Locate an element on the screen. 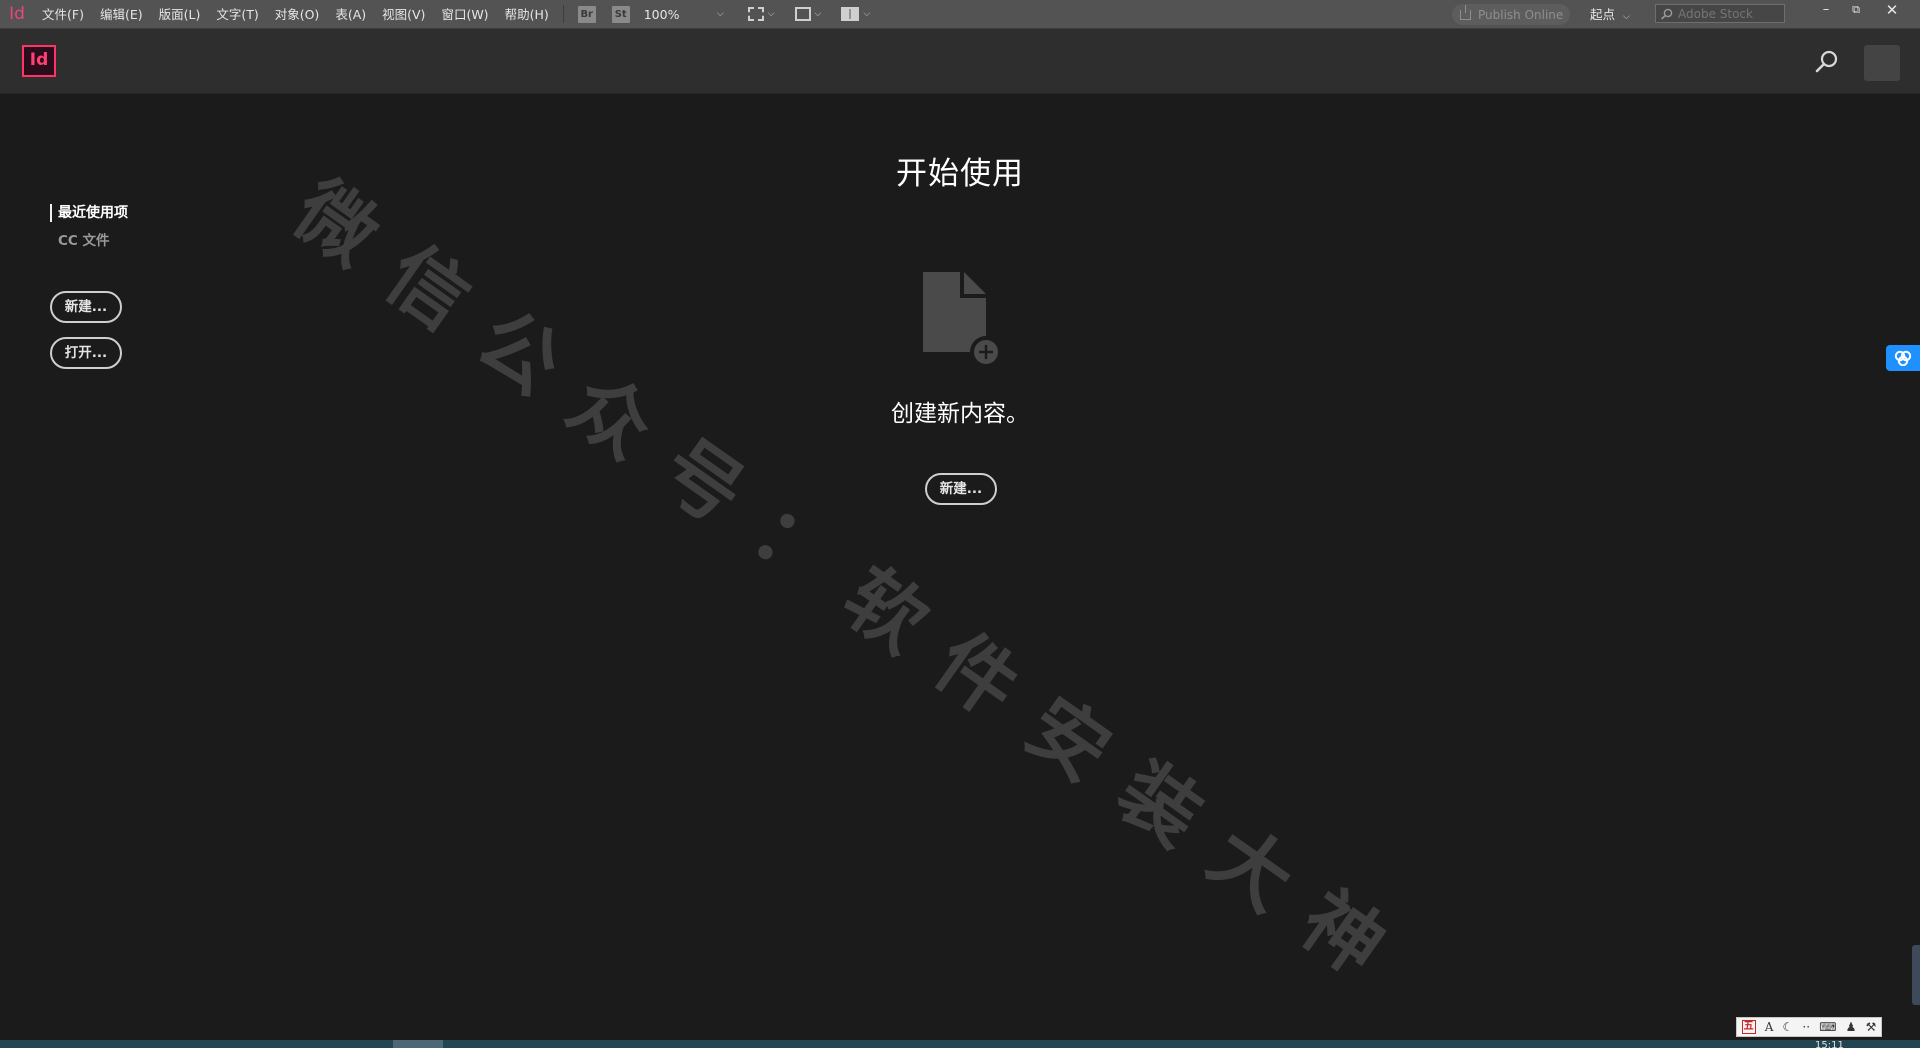  view-options-icon is located at coordinates (755, 14).